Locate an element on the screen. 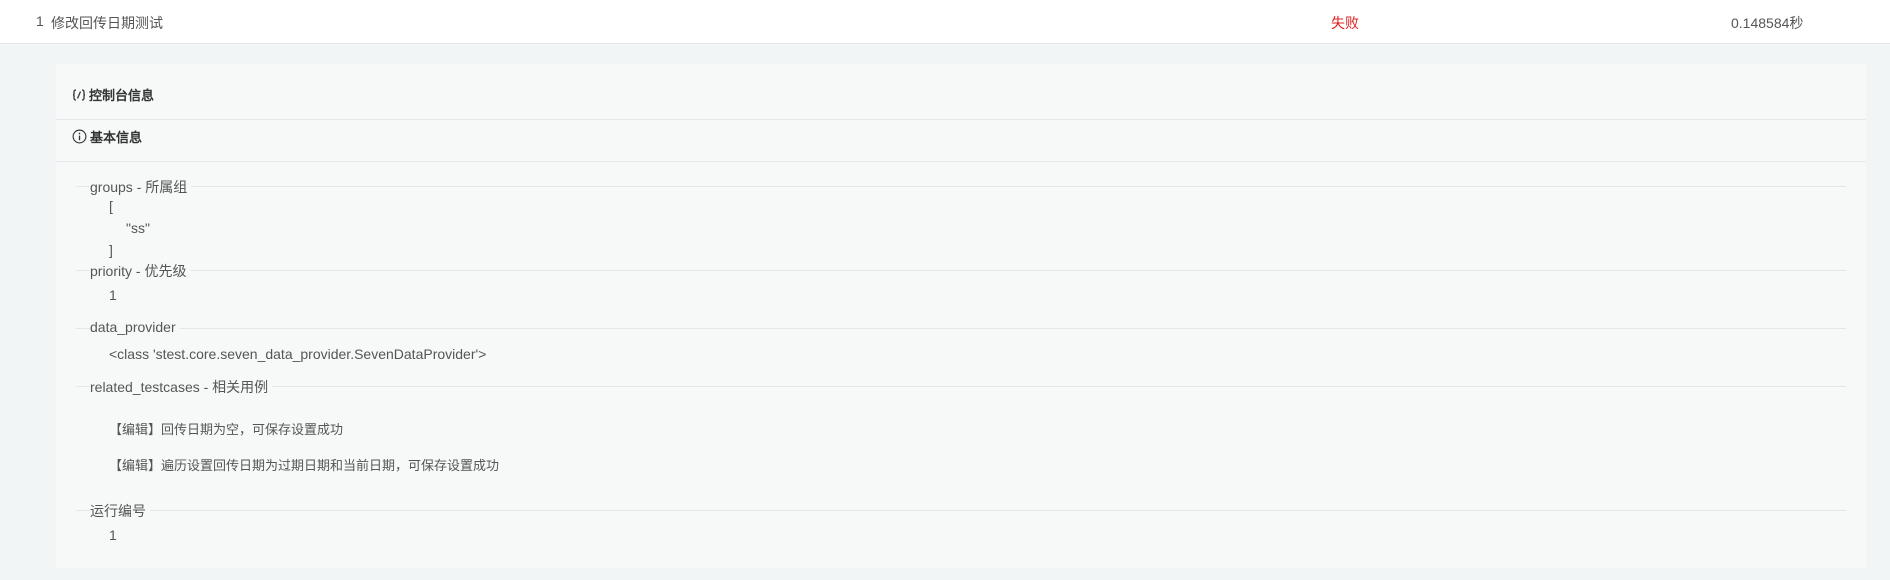 The height and width of the screenshot is (580, 1890). row-index: 1 is located at coordinates (40, 21).